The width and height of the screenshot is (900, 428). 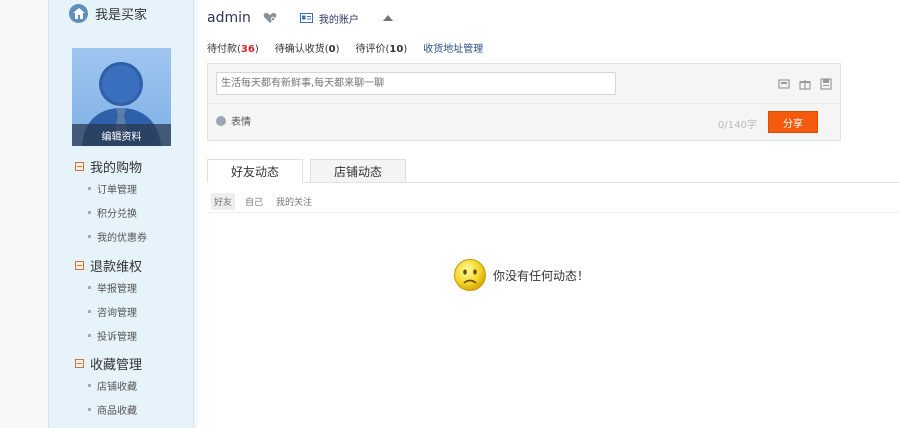 What do you see at coordinates (111, 200) in the screenshot?
I see `nav-group-shopping: 我的购物 订单管理 积分兑换 我的优惠券` at bounding box center [111, 200].